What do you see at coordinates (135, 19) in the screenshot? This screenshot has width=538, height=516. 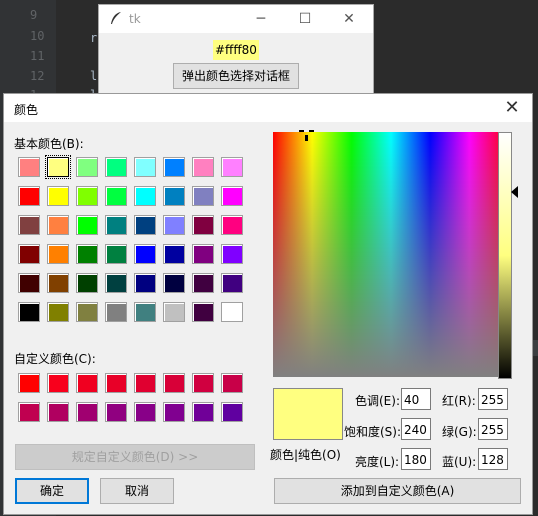 I see `tk-title: tk` at bounding box center [135, 19].